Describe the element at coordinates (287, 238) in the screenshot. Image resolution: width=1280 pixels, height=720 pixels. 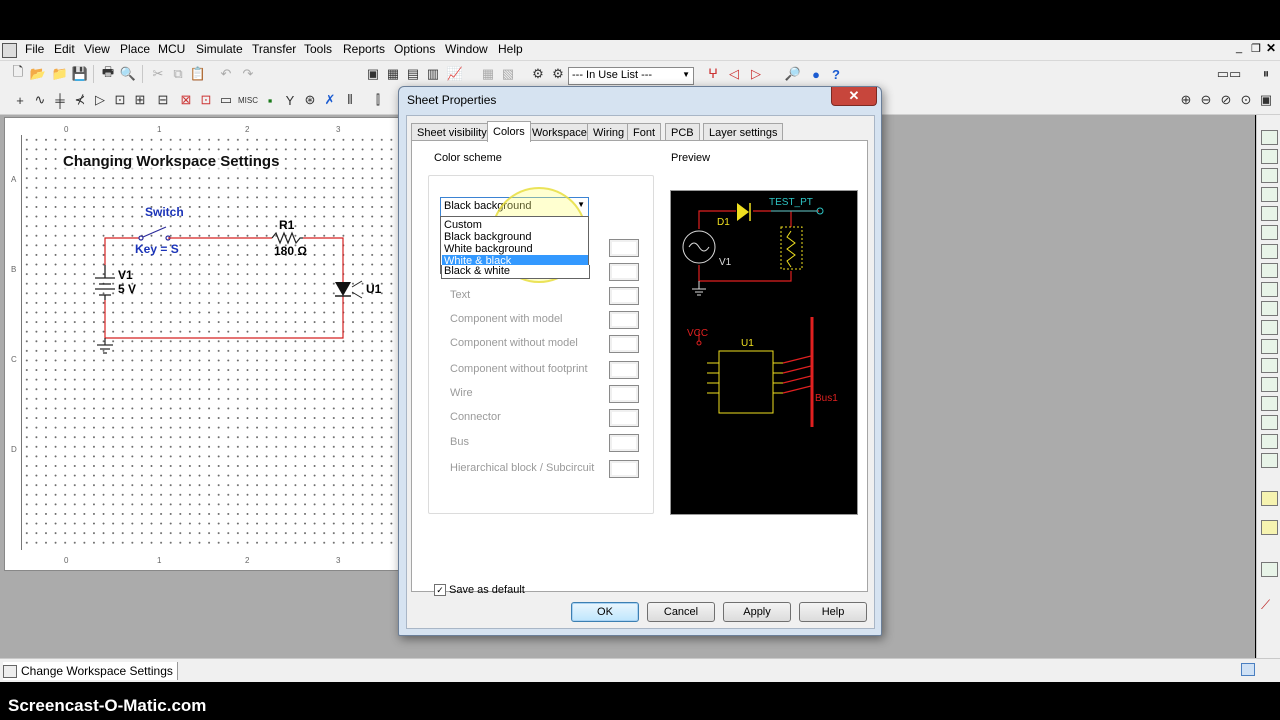
I see `resistor-symbol` at that location.